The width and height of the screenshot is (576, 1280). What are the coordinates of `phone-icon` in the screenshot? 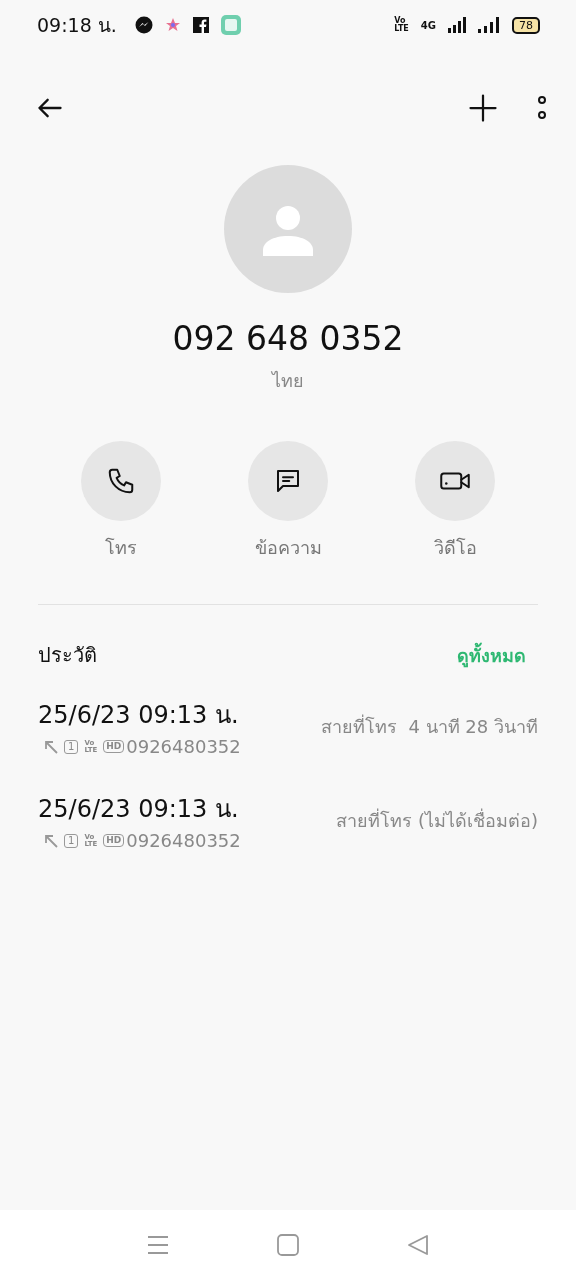 It's located at (121, 481).